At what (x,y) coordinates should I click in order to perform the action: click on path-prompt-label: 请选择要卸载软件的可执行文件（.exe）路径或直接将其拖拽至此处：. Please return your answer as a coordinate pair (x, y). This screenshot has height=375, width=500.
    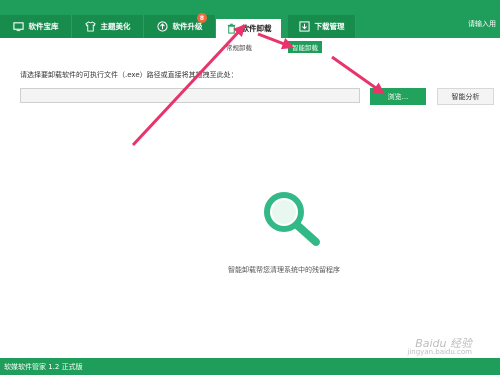
    Looking at the image, I should click on (129, 75).